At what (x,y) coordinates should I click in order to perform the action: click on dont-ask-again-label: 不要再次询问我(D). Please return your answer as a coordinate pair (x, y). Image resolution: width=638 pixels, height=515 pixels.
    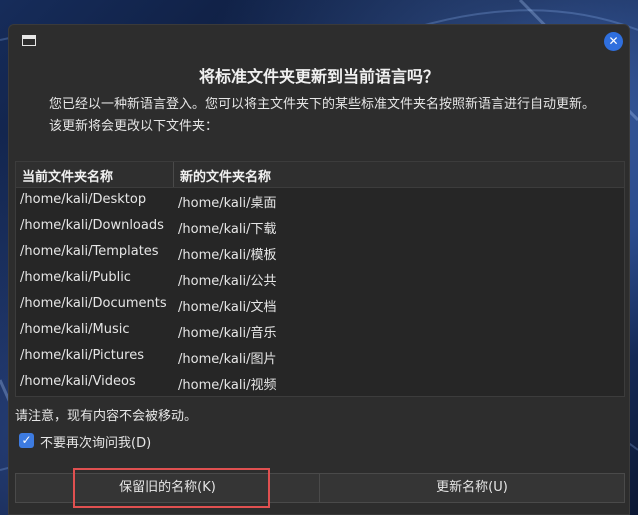
    Looking at the image, I should click on (95, 441).